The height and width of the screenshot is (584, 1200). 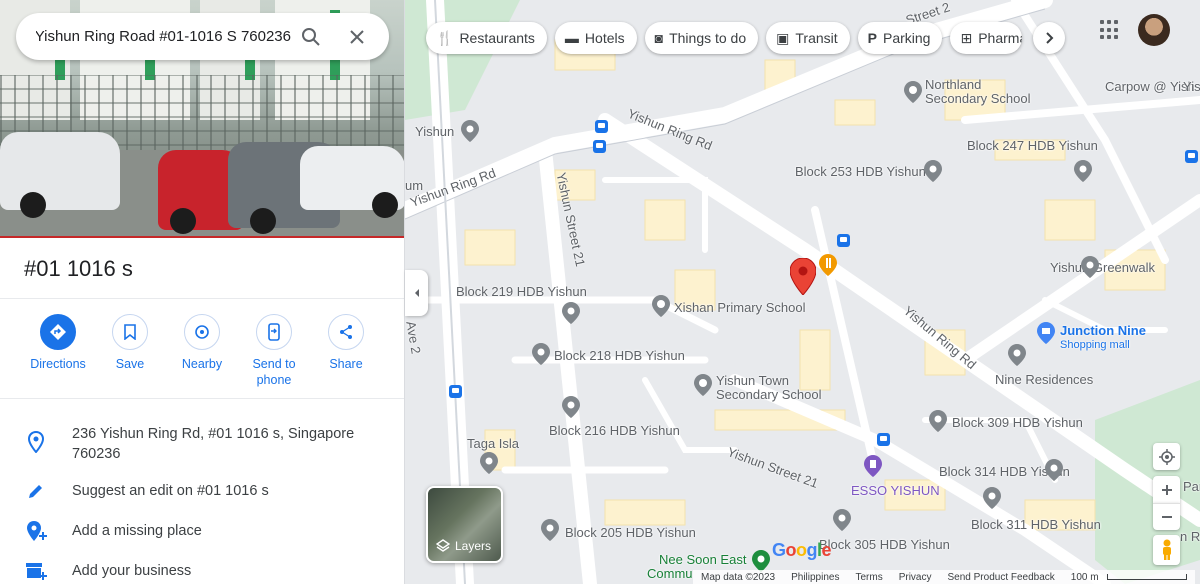 What do you see at coordinates (595, 38) in the screenshot?
I see `chip-hotels: ▬ Hotels` at bounding box center [595, 38].